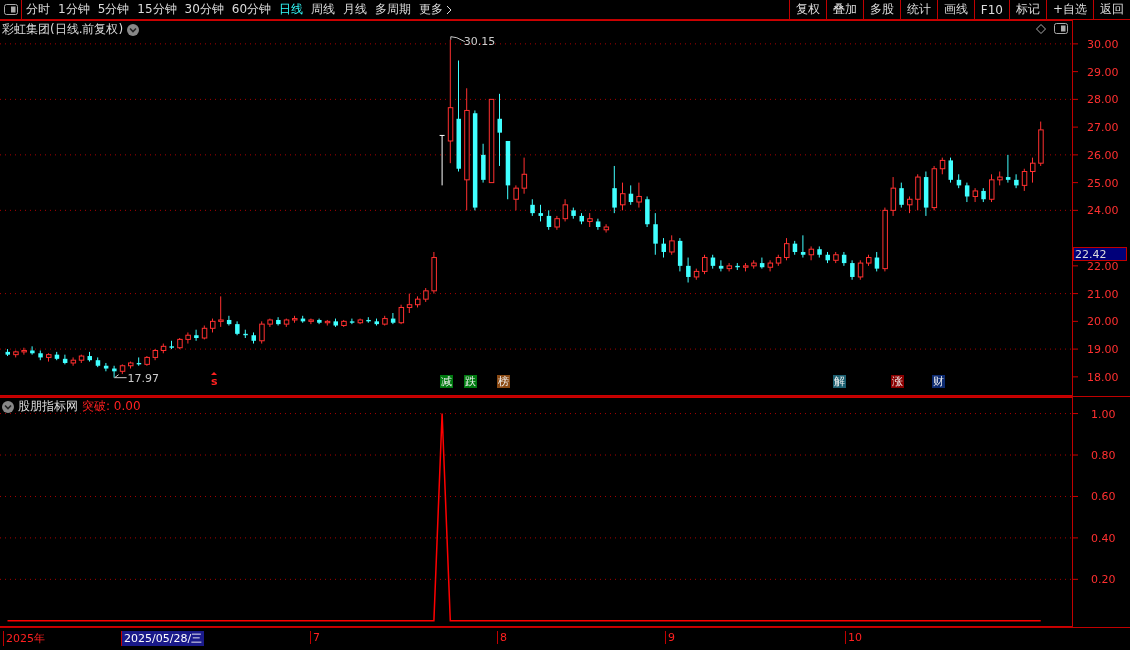 The height and width of the screenshot is (650, 1130). What do you see at coordinates (1103, 266) in the screenshot?
I see `axis-label: 22.00` at bounding box center [1103, 266].